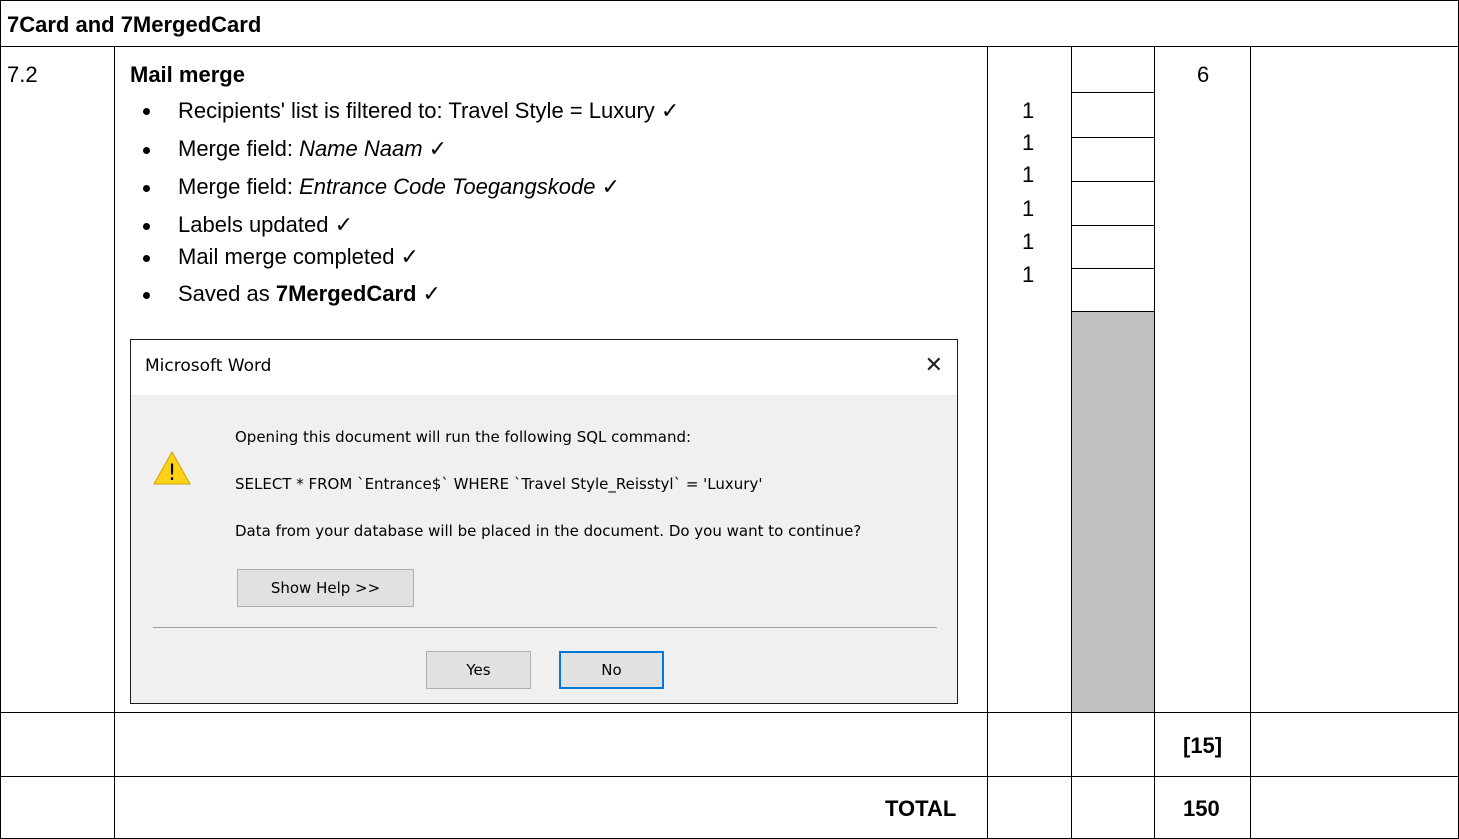 The width and height of the screenshot is (1459, 839). What do you see at coordinates (187, 74) in the screenshot?
I see `question-title: Mail merge` at bounding box center [187, 74].